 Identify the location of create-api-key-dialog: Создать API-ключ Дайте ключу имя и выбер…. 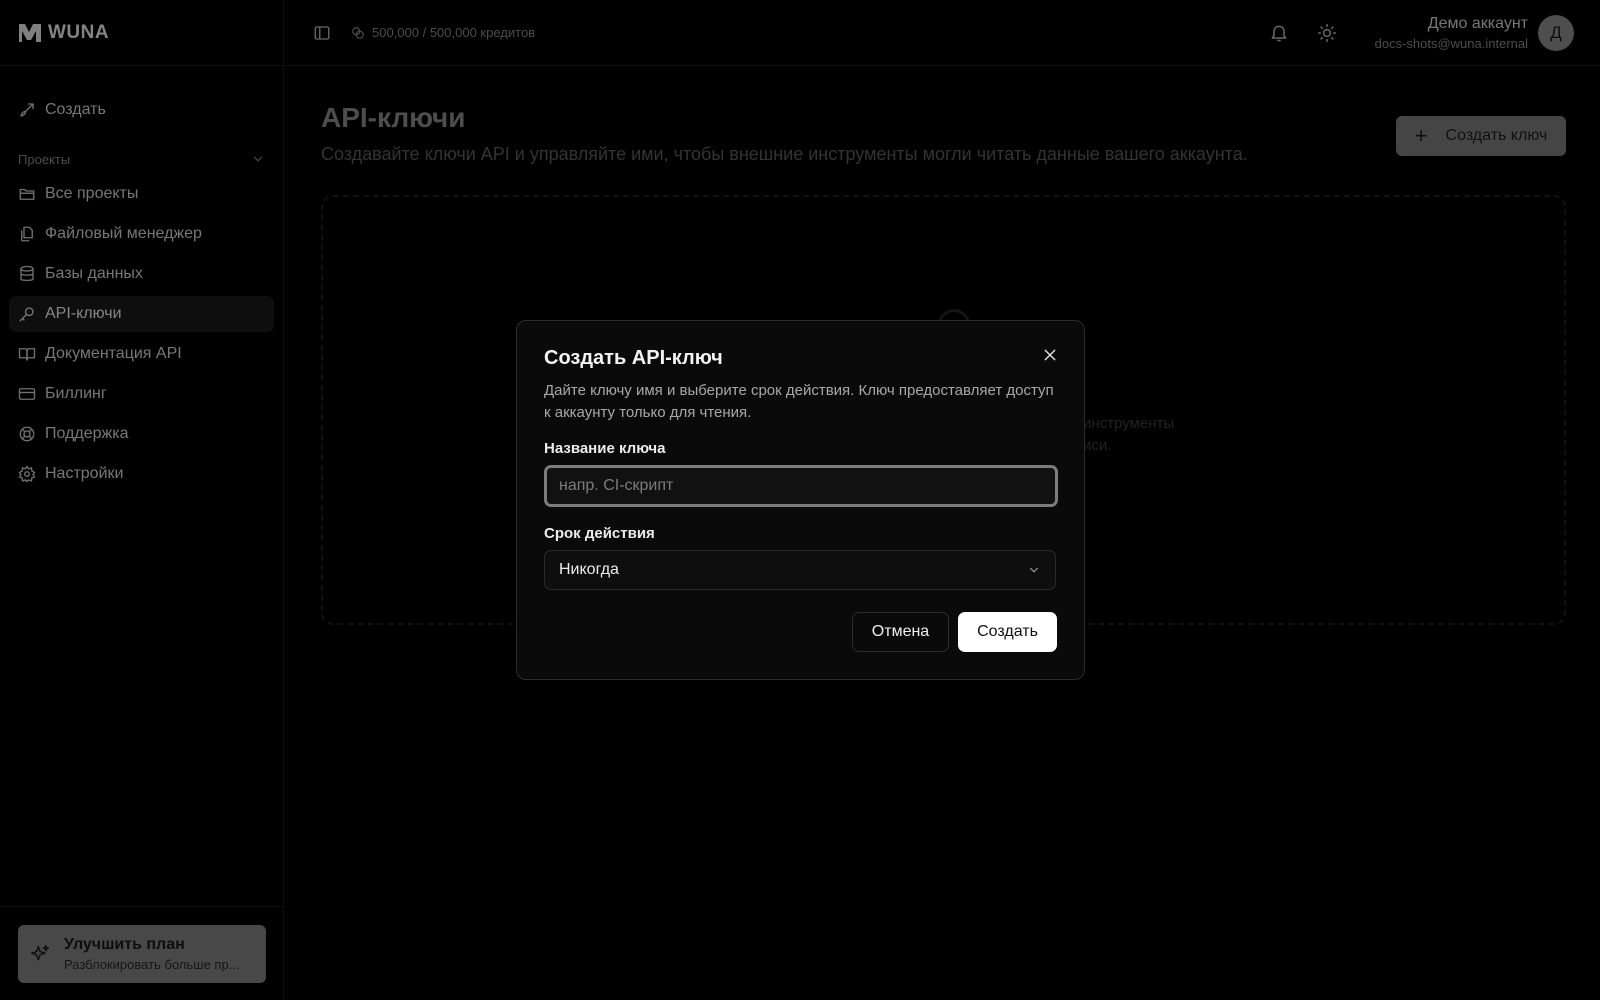
(800, 500).